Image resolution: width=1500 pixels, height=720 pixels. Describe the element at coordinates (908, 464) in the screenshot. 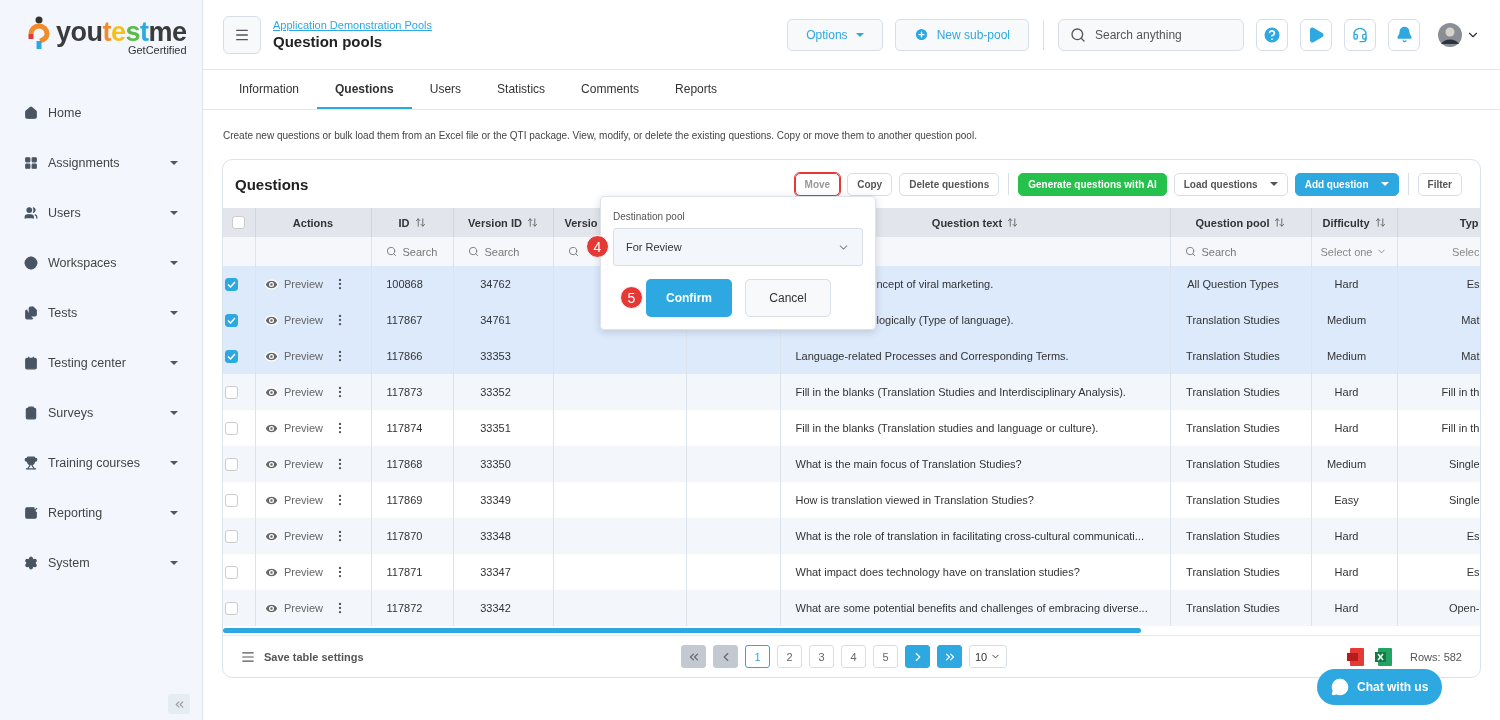

I see `table-cell: What is the main focus of Translation Studies?` at that location.